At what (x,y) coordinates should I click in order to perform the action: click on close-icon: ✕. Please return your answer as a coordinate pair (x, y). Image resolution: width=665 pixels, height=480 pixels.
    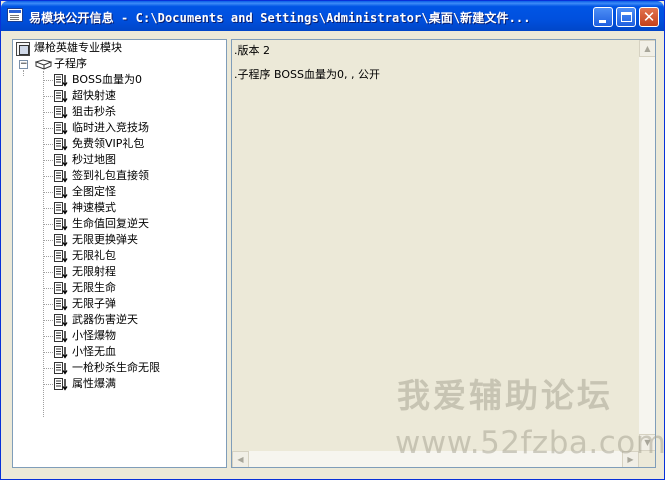
    Looking at the image, I should click on (649, 17).